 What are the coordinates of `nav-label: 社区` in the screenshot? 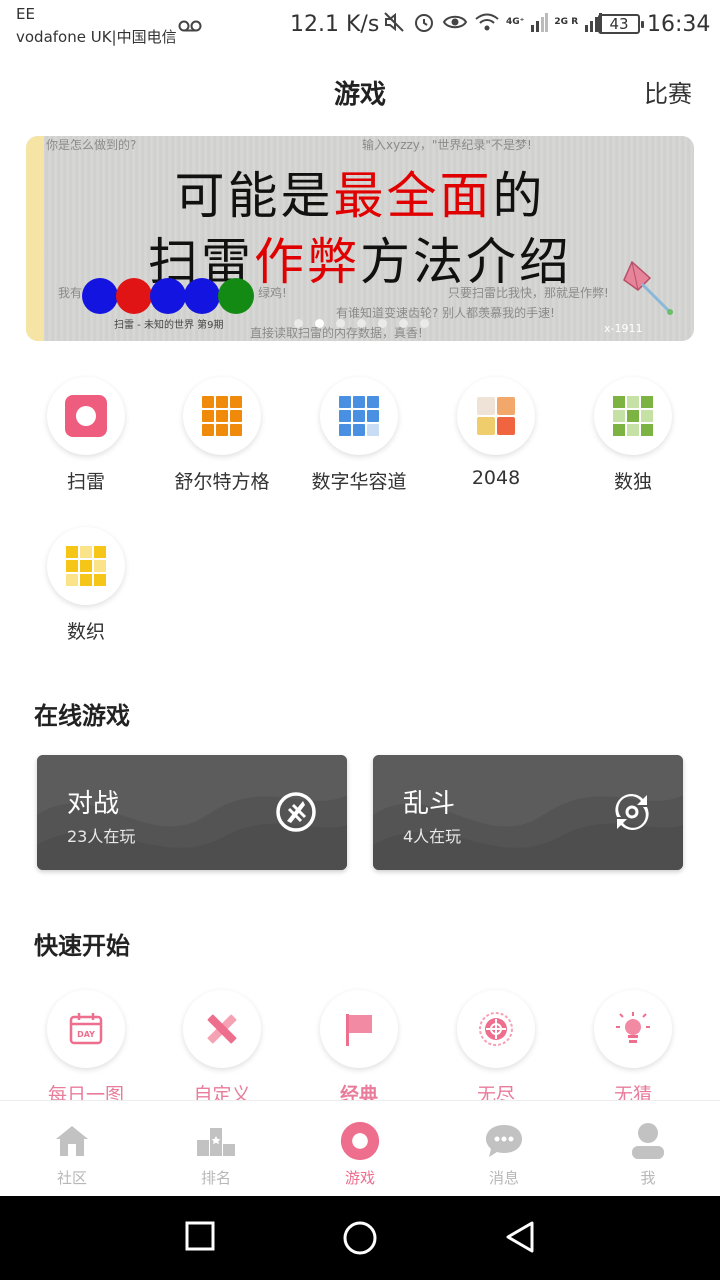 It's located at (71, 1178).